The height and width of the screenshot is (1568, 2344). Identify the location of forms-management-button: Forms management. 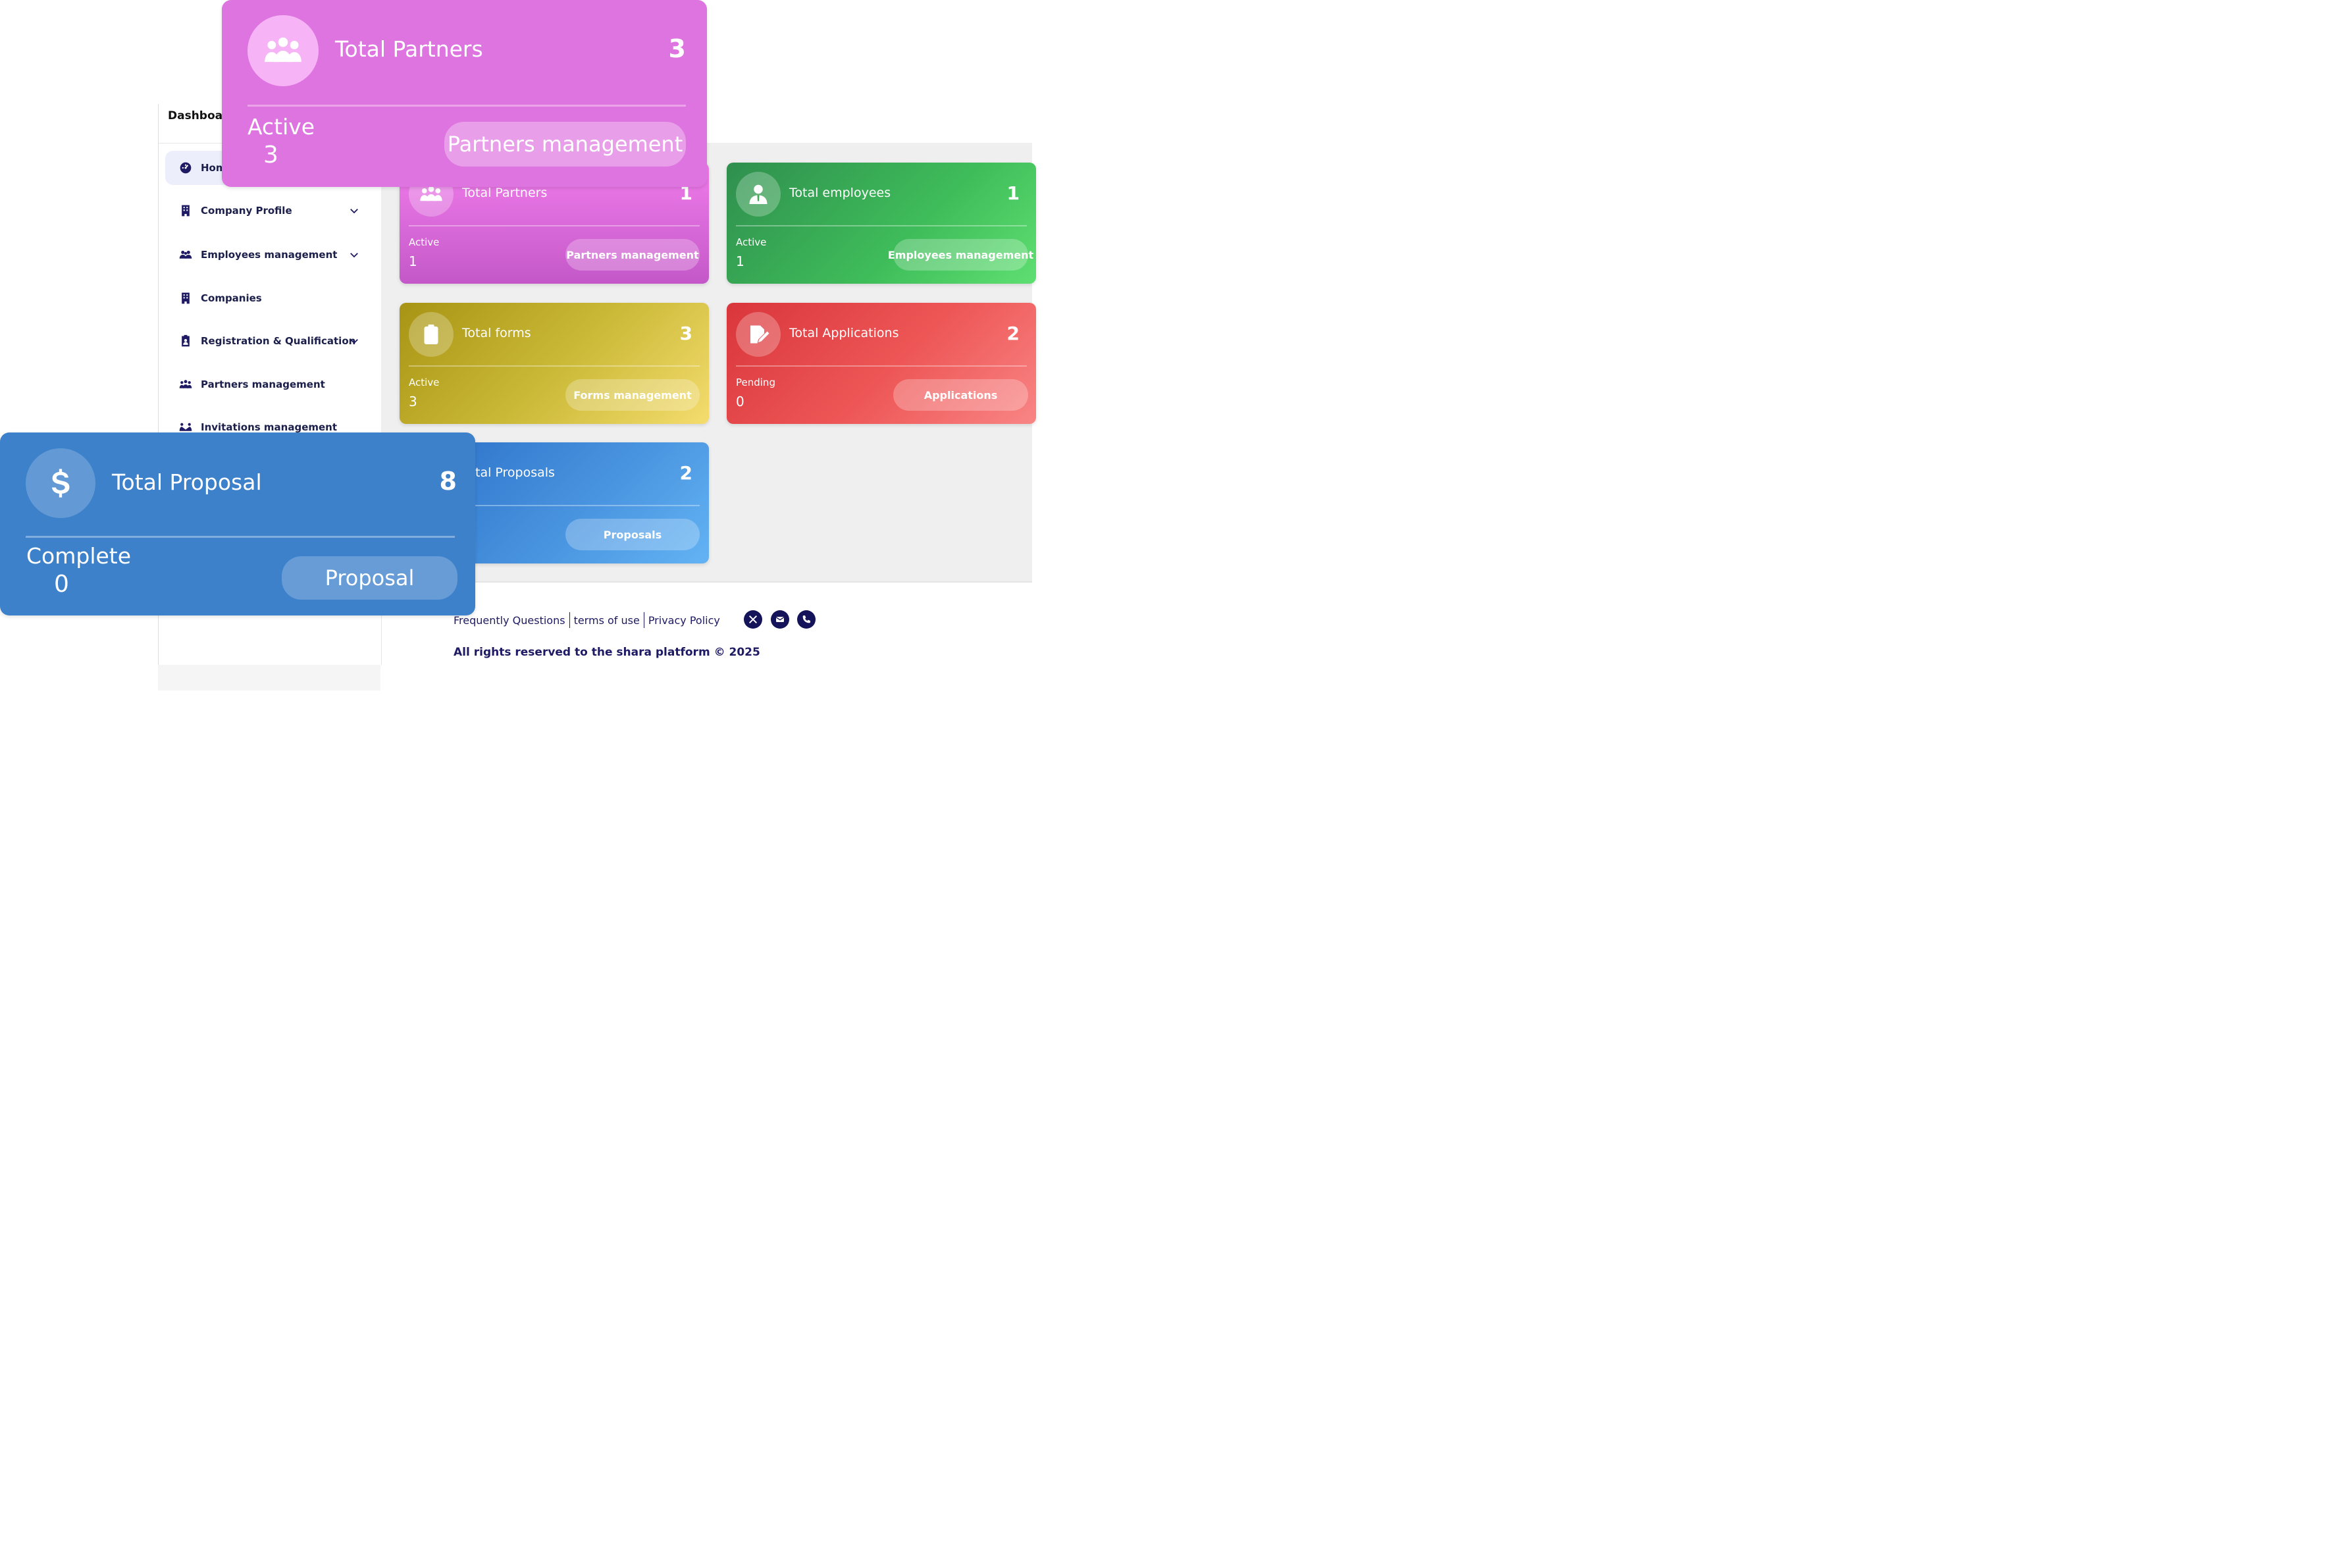
(632, 395).